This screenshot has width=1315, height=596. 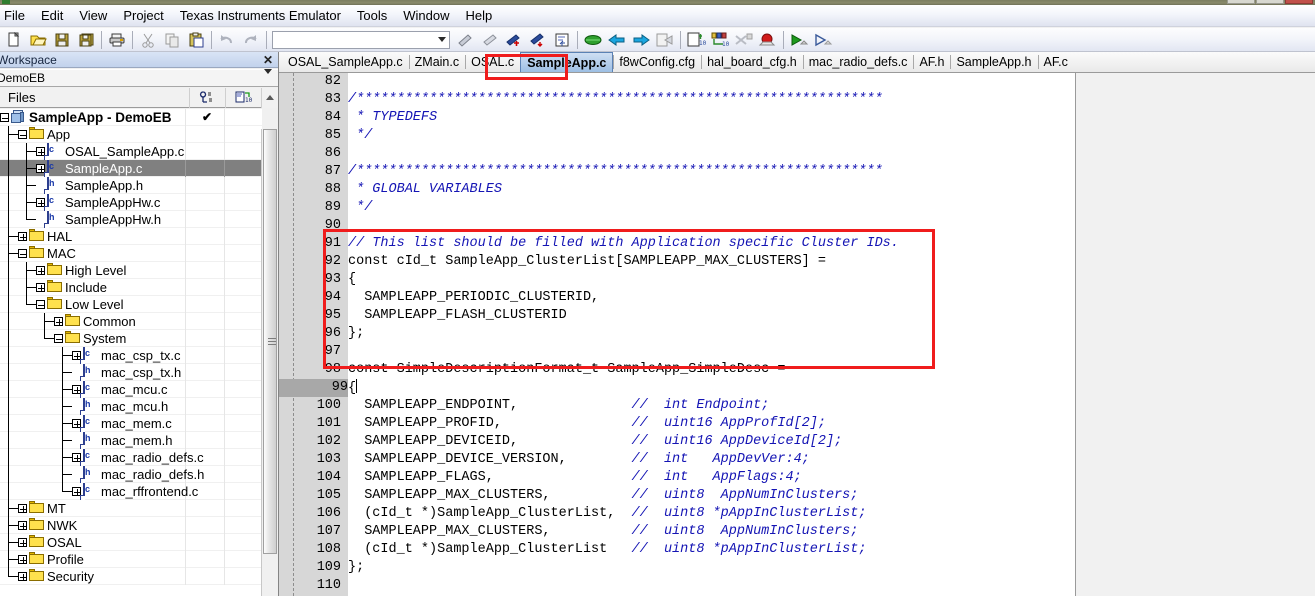 What do you see at coordinates (227, 40) in the screenshot?
I see `undo-icon` at bounding box center [227, 40].